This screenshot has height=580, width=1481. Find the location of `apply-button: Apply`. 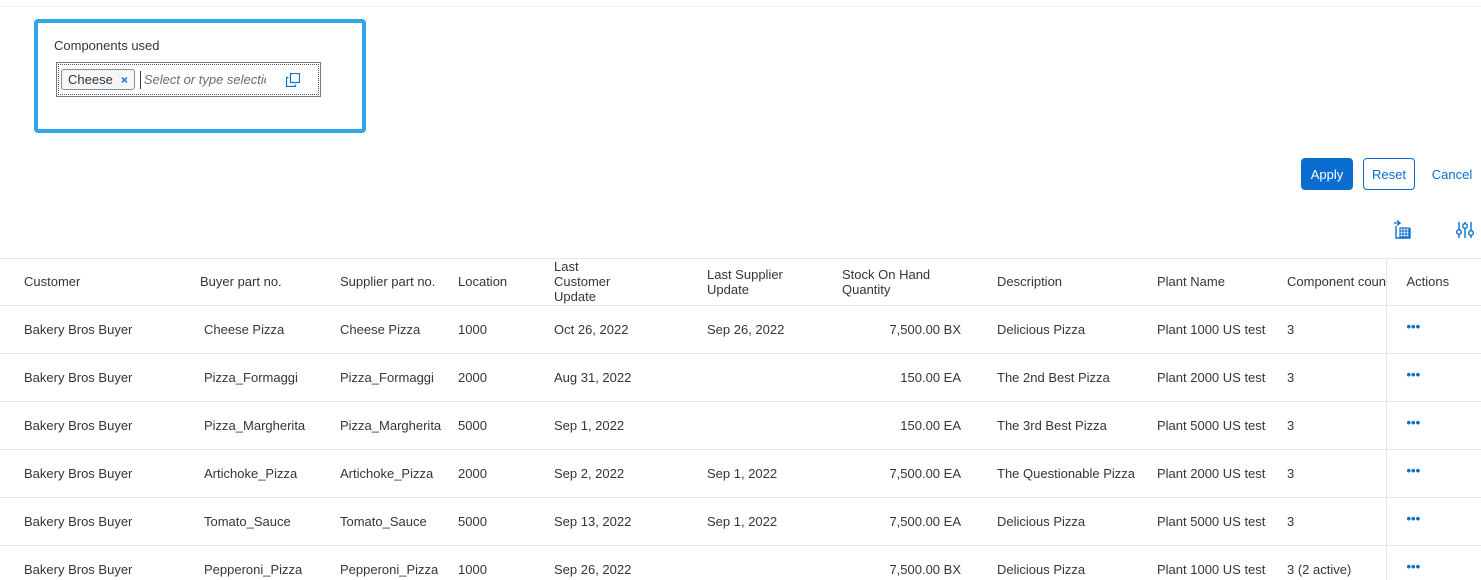

apply-button: Apply is located at coordinates (1327, 174).